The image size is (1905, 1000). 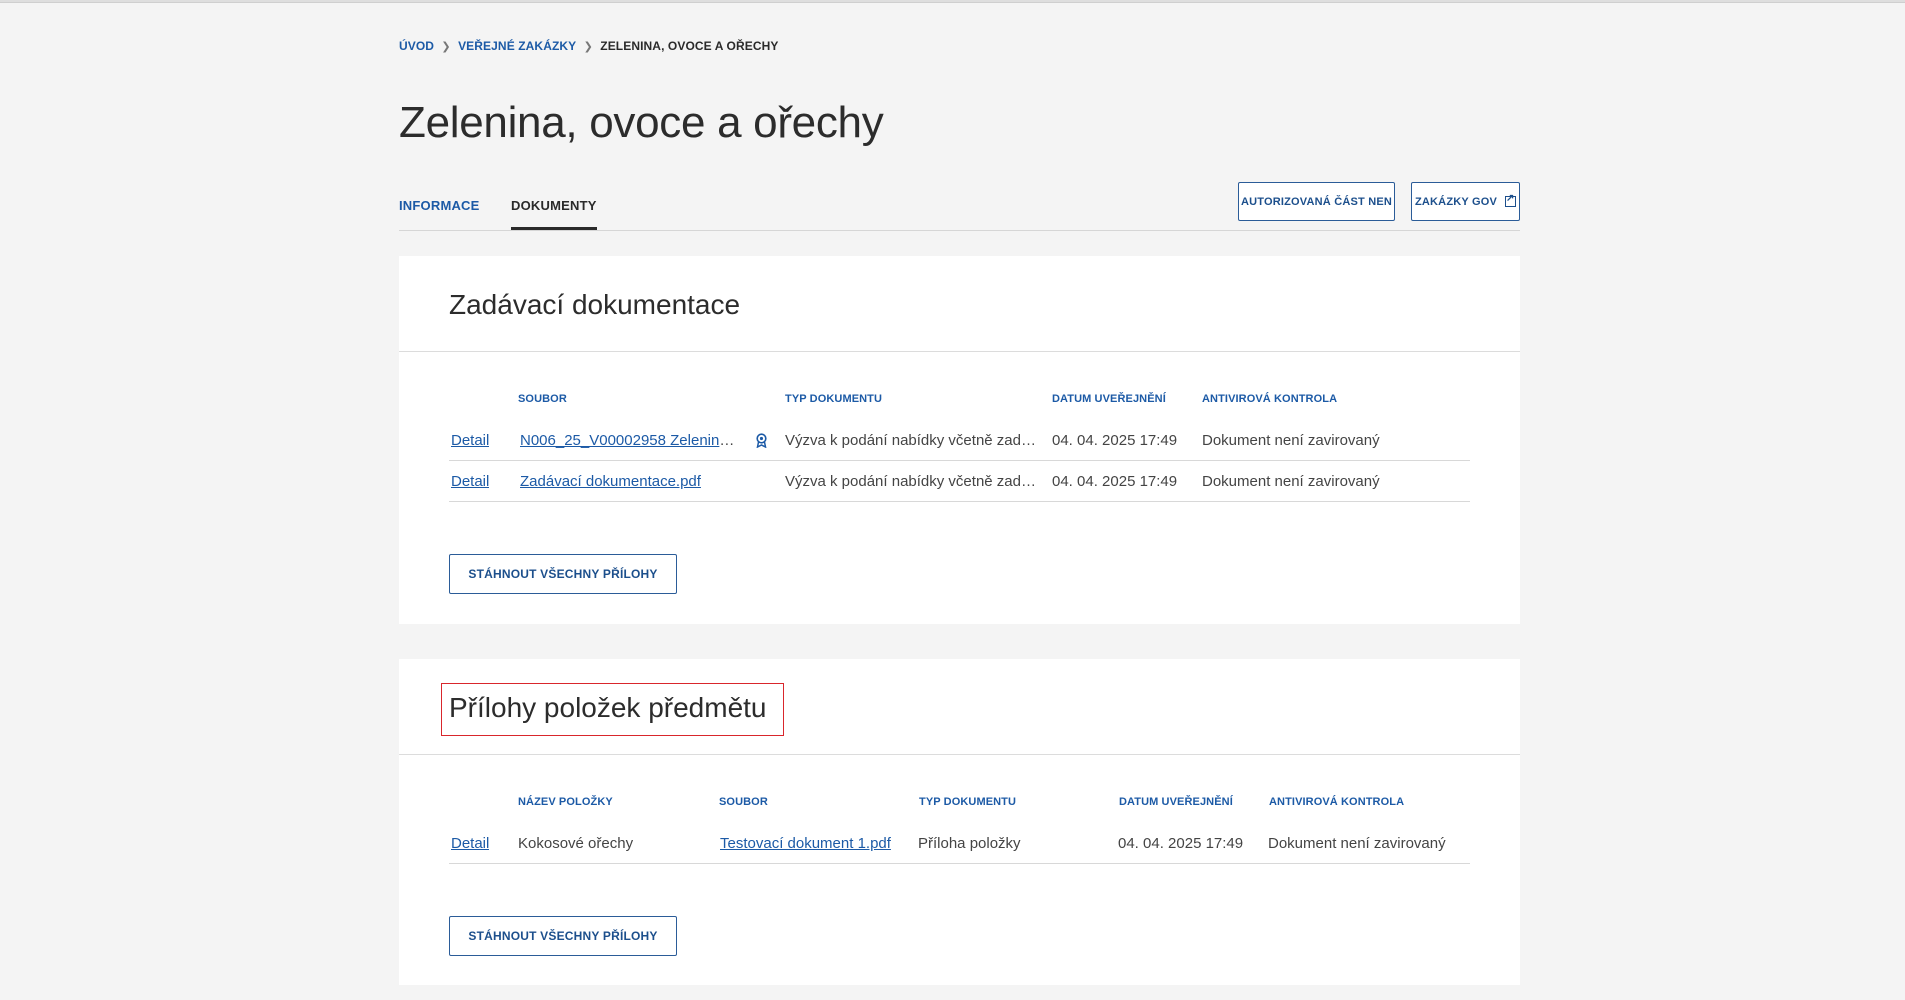 I want to click on zakazky-gov-button: Zakázky GOV, so click(x=1465, y=201).